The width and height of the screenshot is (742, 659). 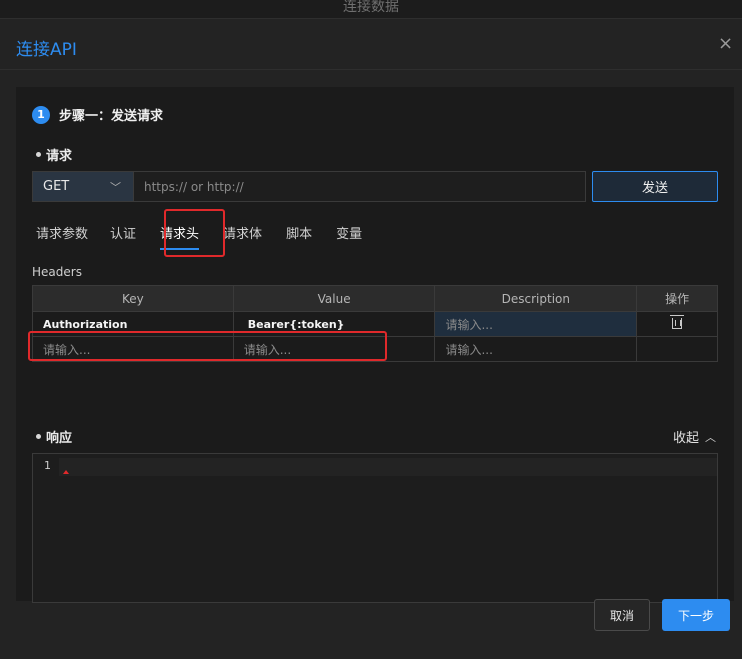 I want to click on method-value: GET, so click(x=56, y=186).